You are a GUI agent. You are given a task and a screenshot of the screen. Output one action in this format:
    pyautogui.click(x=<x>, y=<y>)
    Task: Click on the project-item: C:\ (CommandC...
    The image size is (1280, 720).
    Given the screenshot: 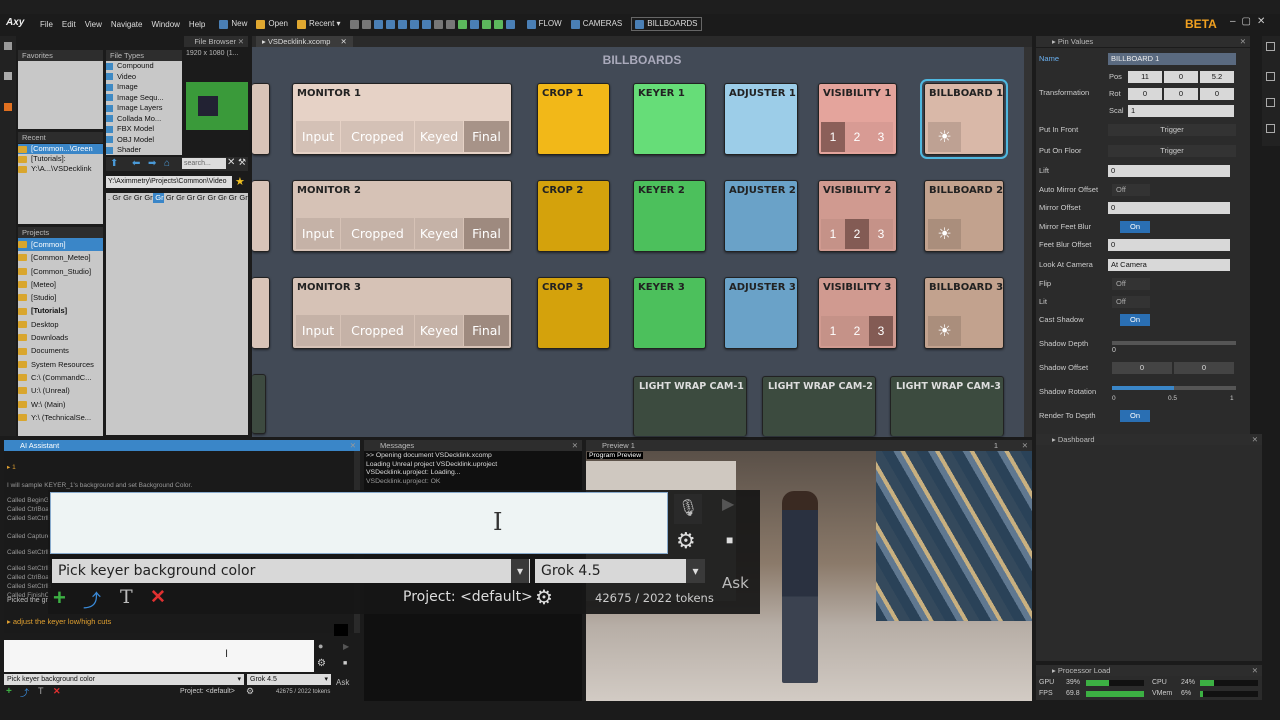 What is the action you would take?
    pyautogui.click(x=60, y=377)
    